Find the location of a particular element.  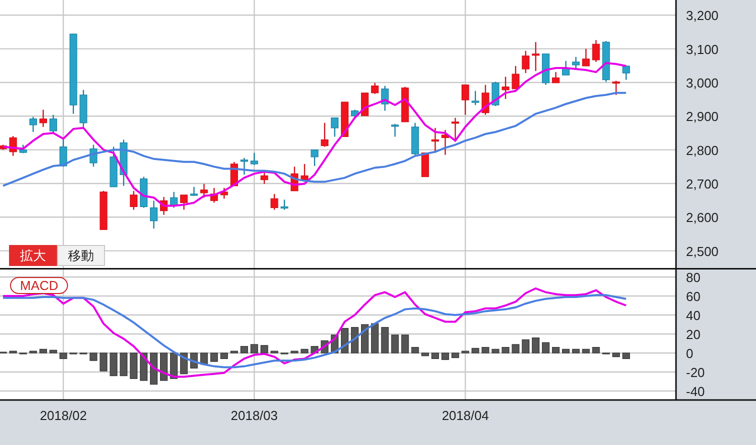

price-axis-label: 2,900 is located at coordinates (702, 116).